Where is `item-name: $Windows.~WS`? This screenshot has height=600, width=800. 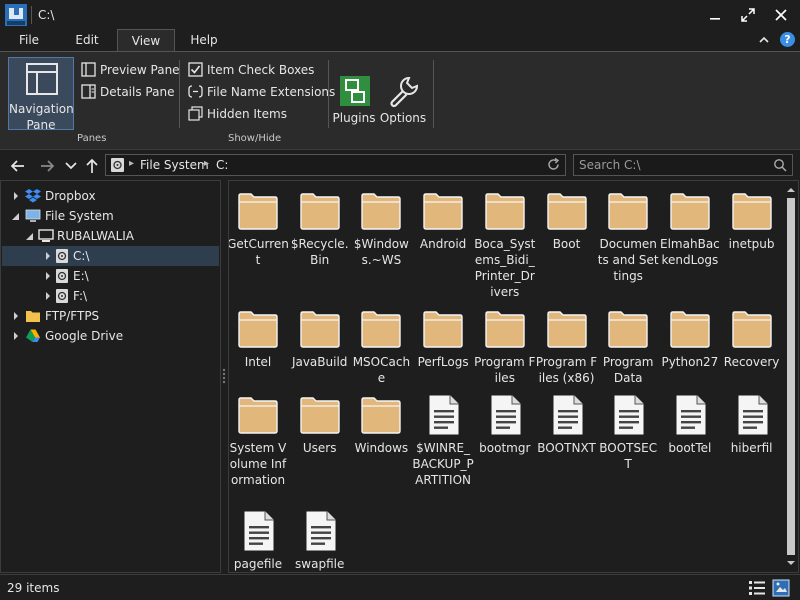
item-name: $Windows.~WS is located at coordinates (381, 252).